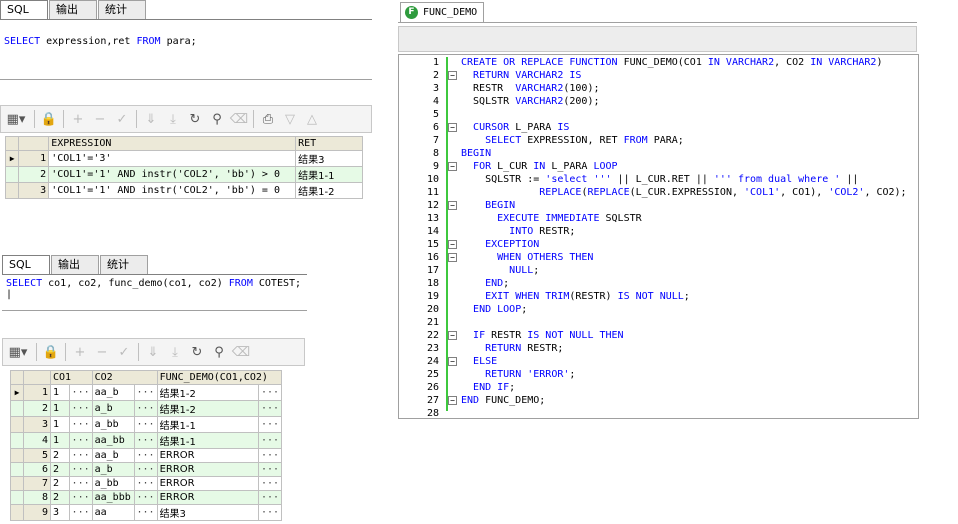  What do you see at coordinates (124, 377) in the screenshot?
I see `column-header-co2: CO2` at bounding box center [124, 377].